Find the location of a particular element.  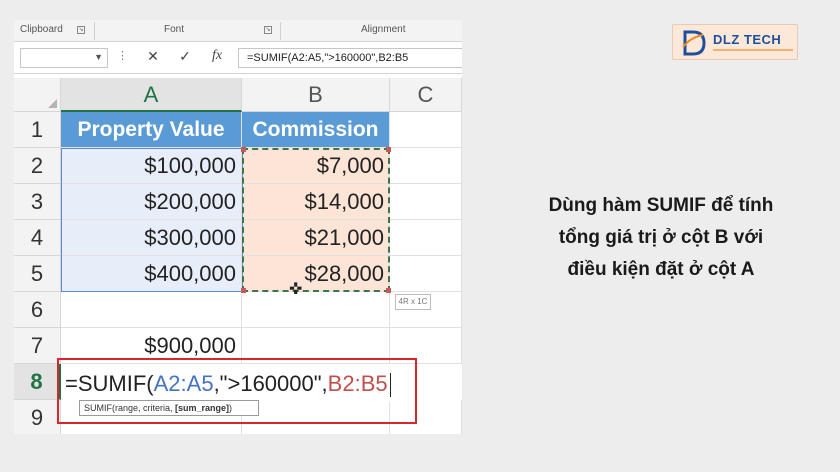

row-header-1: 1 is located at coordinates (37, 130).